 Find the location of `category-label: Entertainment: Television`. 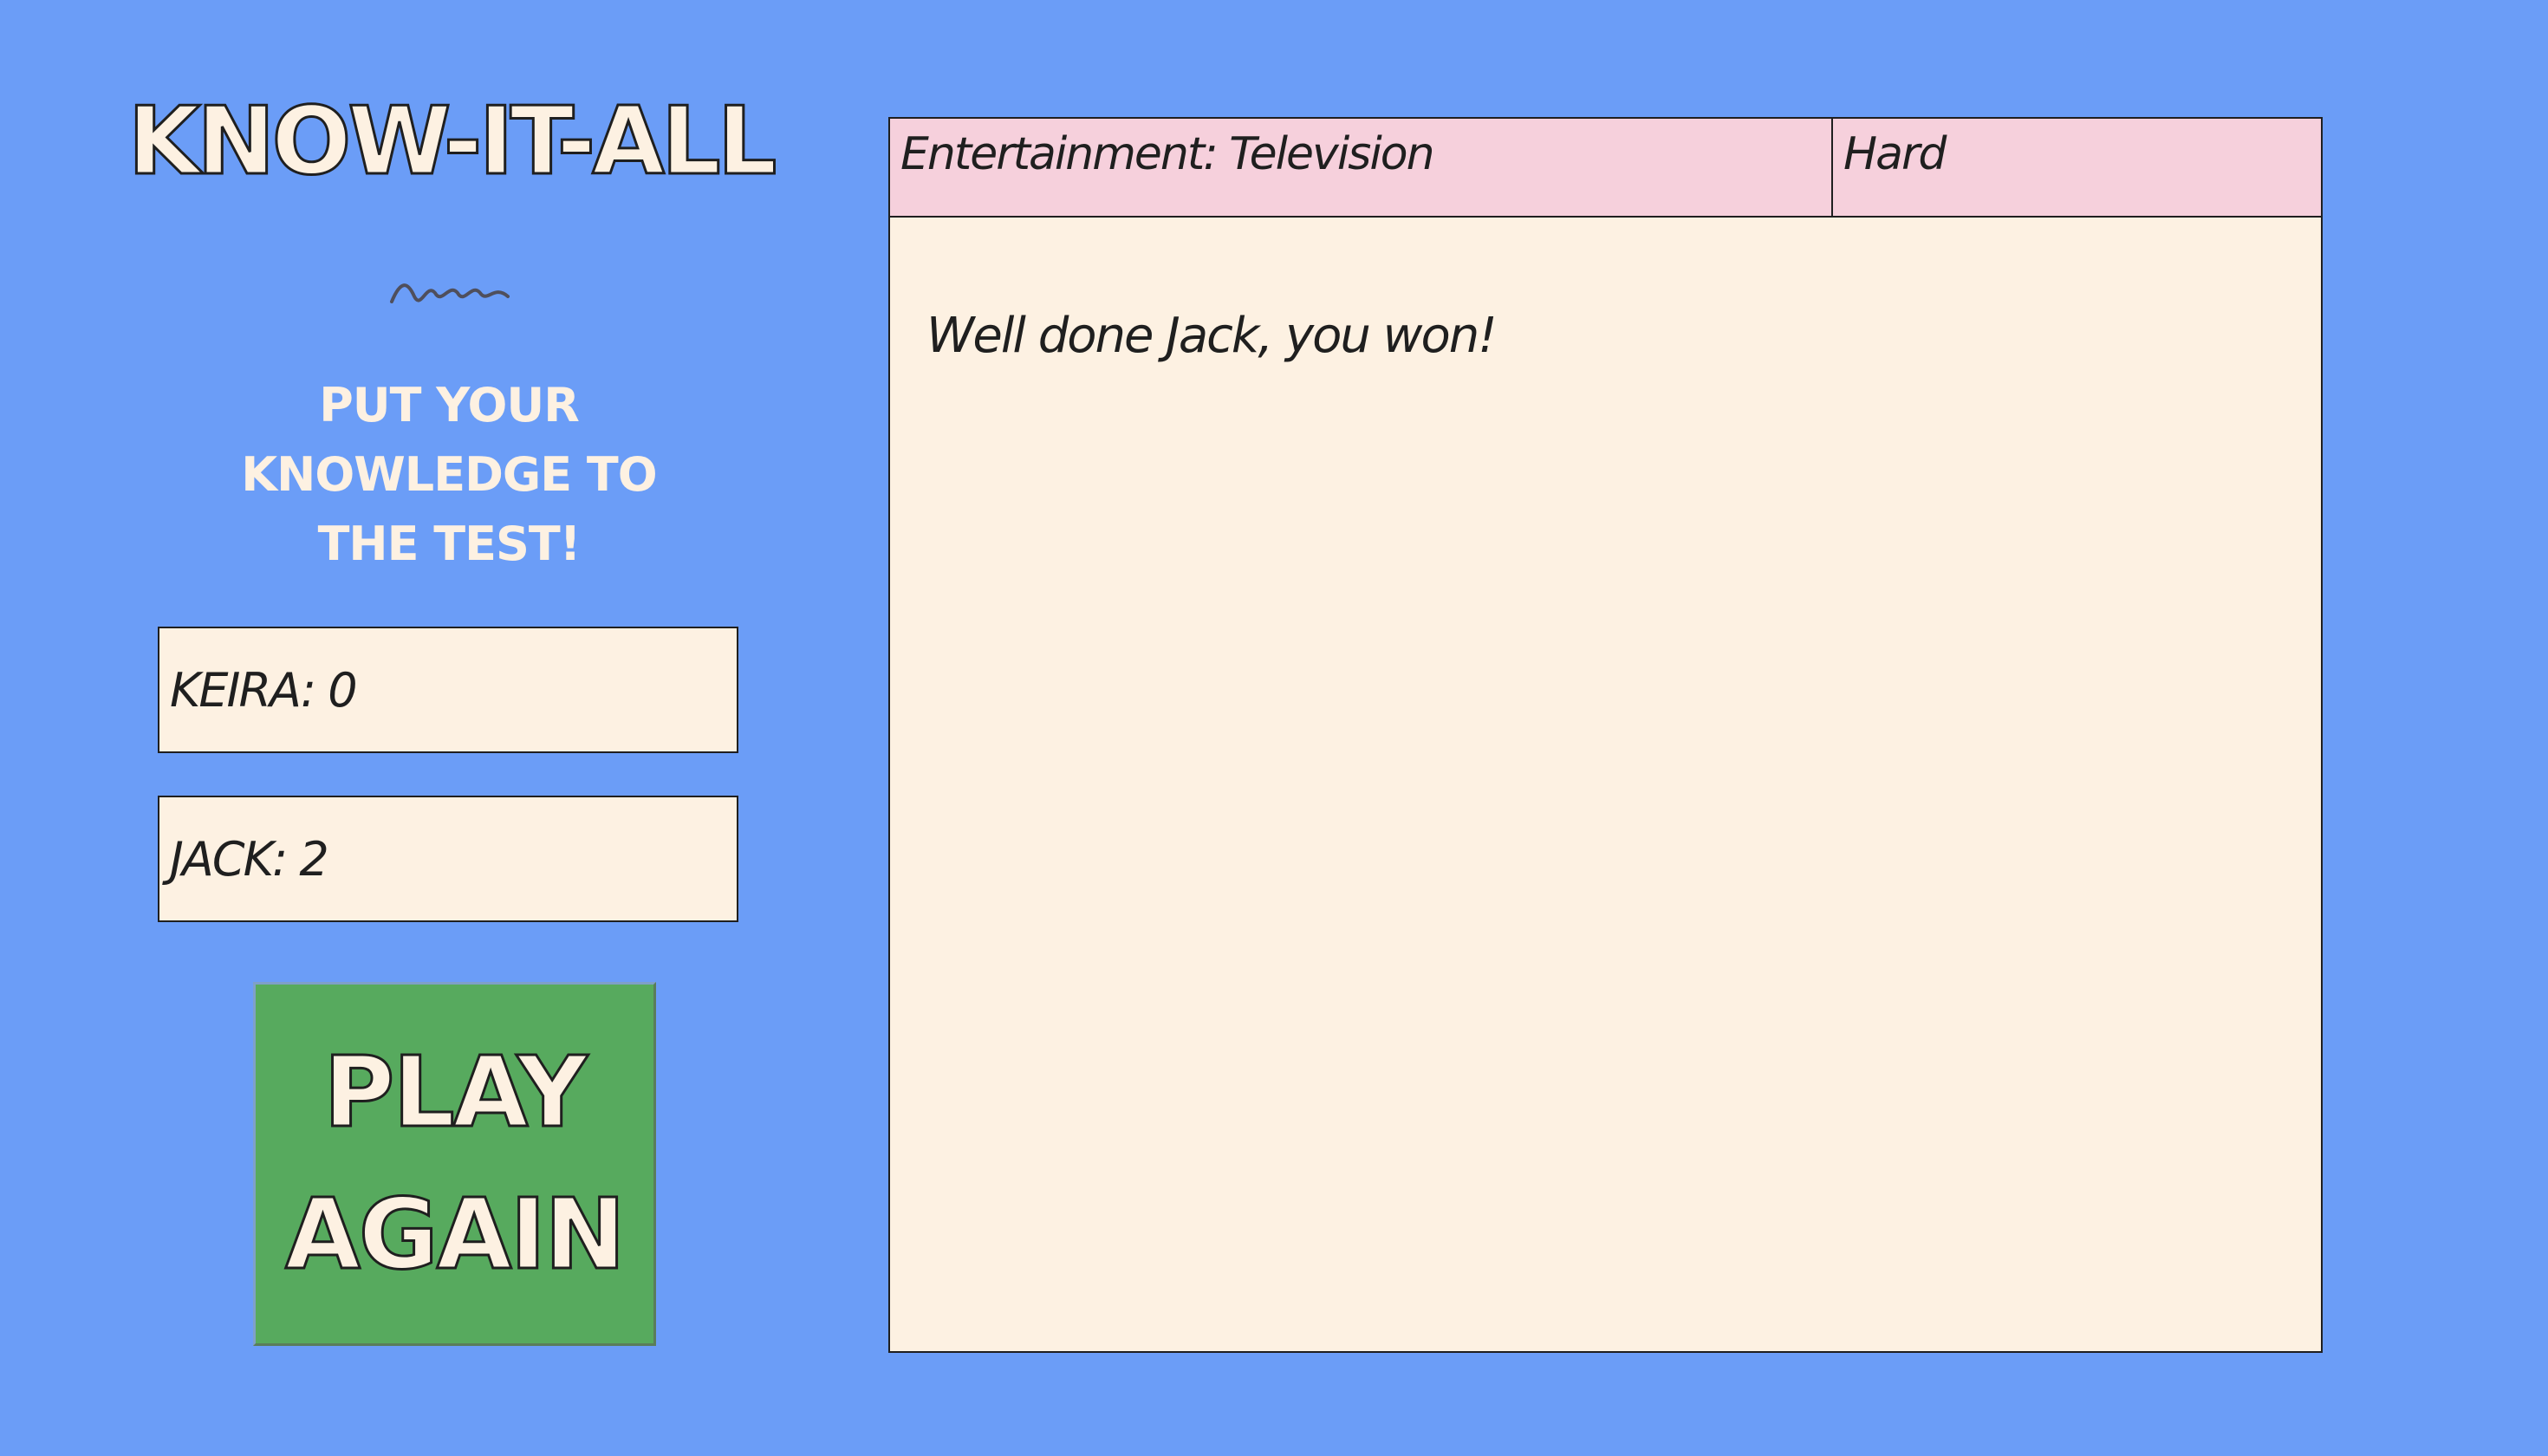

category-label: Entertainment: Television is located at coordinates (1361, 167).